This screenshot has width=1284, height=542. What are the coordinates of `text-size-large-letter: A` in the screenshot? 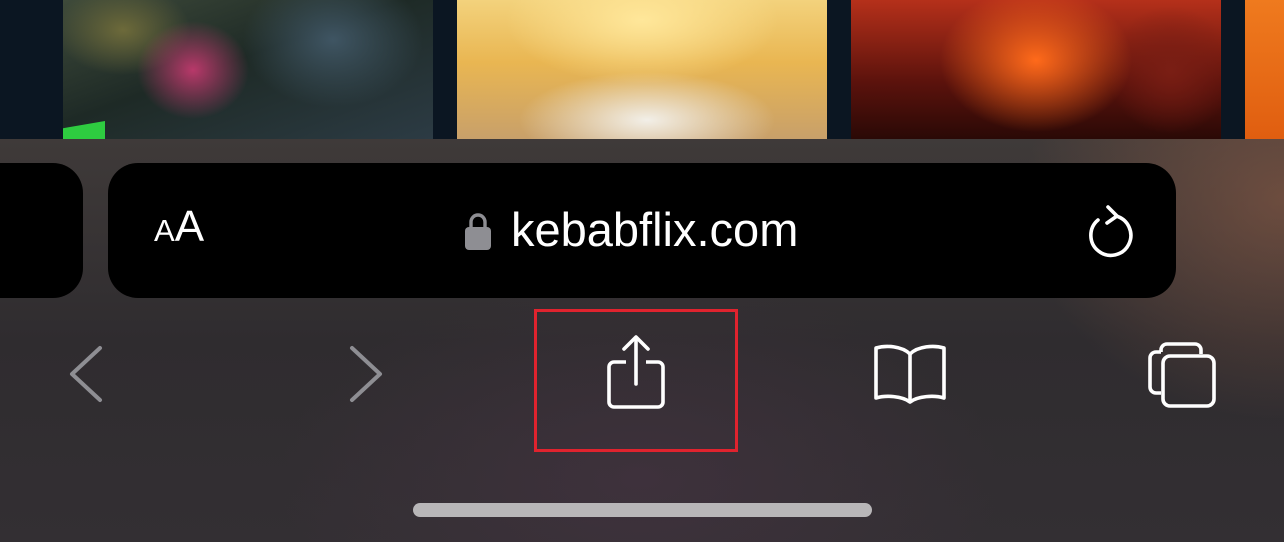 It's located at (189, 226).